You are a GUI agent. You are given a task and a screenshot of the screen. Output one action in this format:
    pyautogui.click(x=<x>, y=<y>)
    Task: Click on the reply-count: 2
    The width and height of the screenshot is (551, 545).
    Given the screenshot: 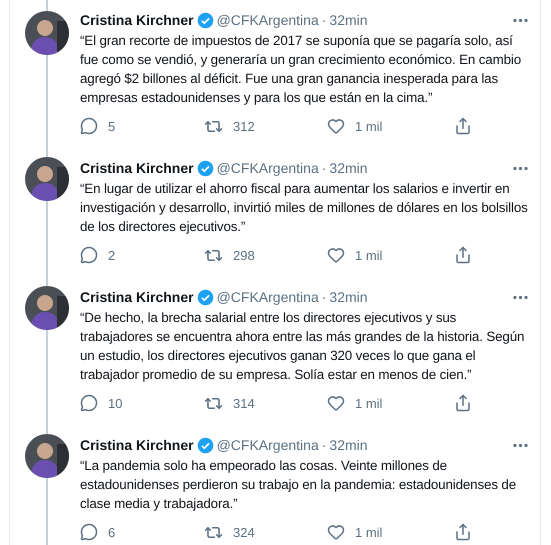 What is the action you would take?
    pyautogui.click(x=112, y=255)
    